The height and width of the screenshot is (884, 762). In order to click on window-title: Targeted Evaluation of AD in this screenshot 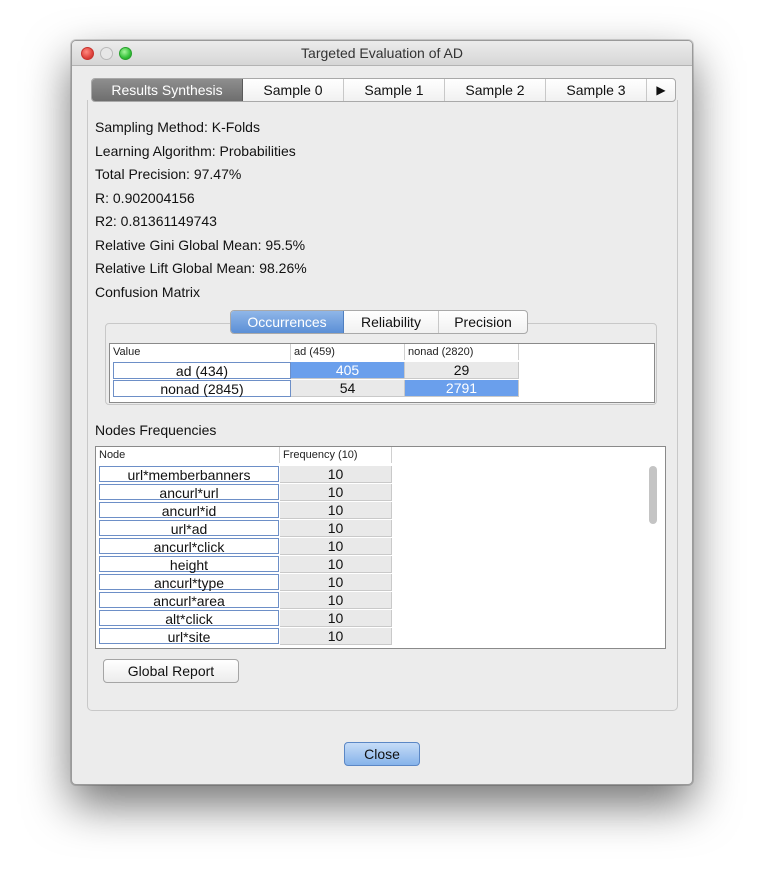, I will do `click(382, 53)`.